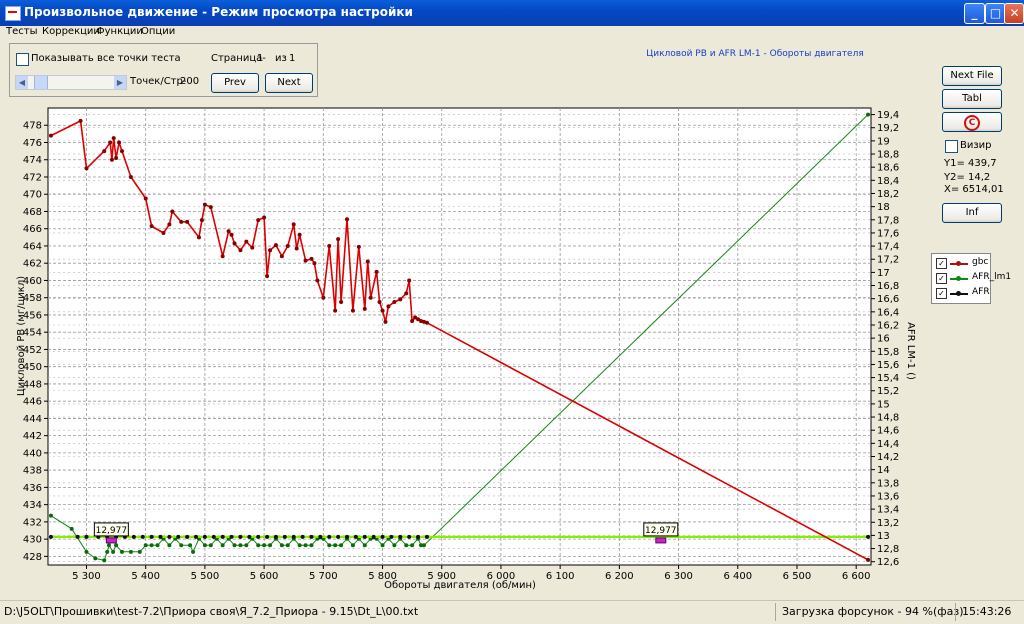 The height and width of the screenshot is (624, 1024). I want to click on maximize-button: □, so click(995, 13).